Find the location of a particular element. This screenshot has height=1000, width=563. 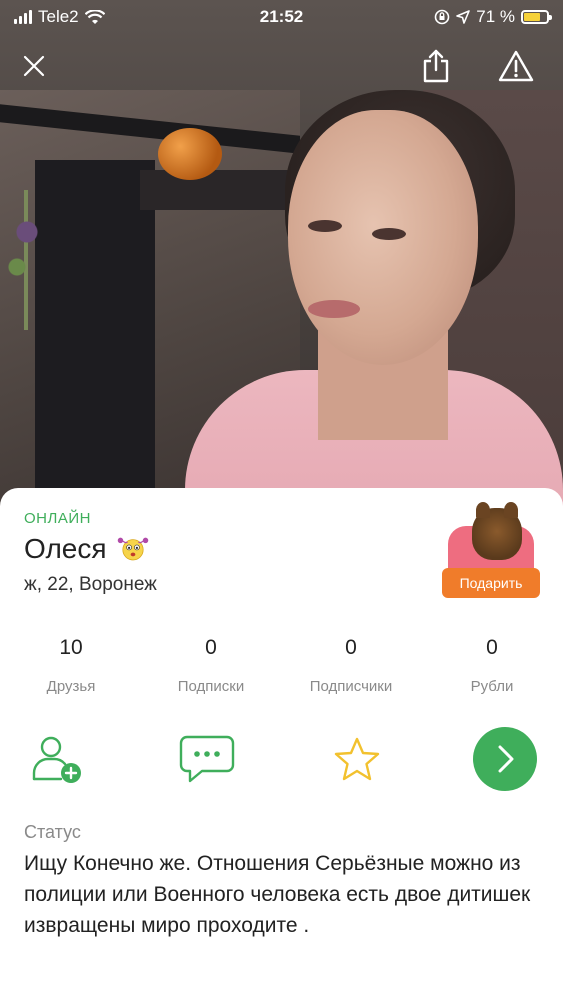

stat-value: 10 is located at coordinates (71, 647).